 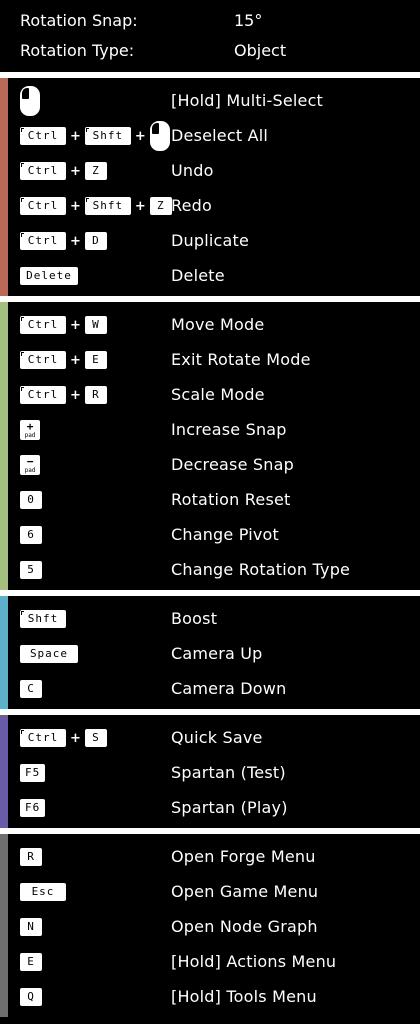 I want to click on shortcut-row: − pad Decrease Snap, so click(x=210, y=465).